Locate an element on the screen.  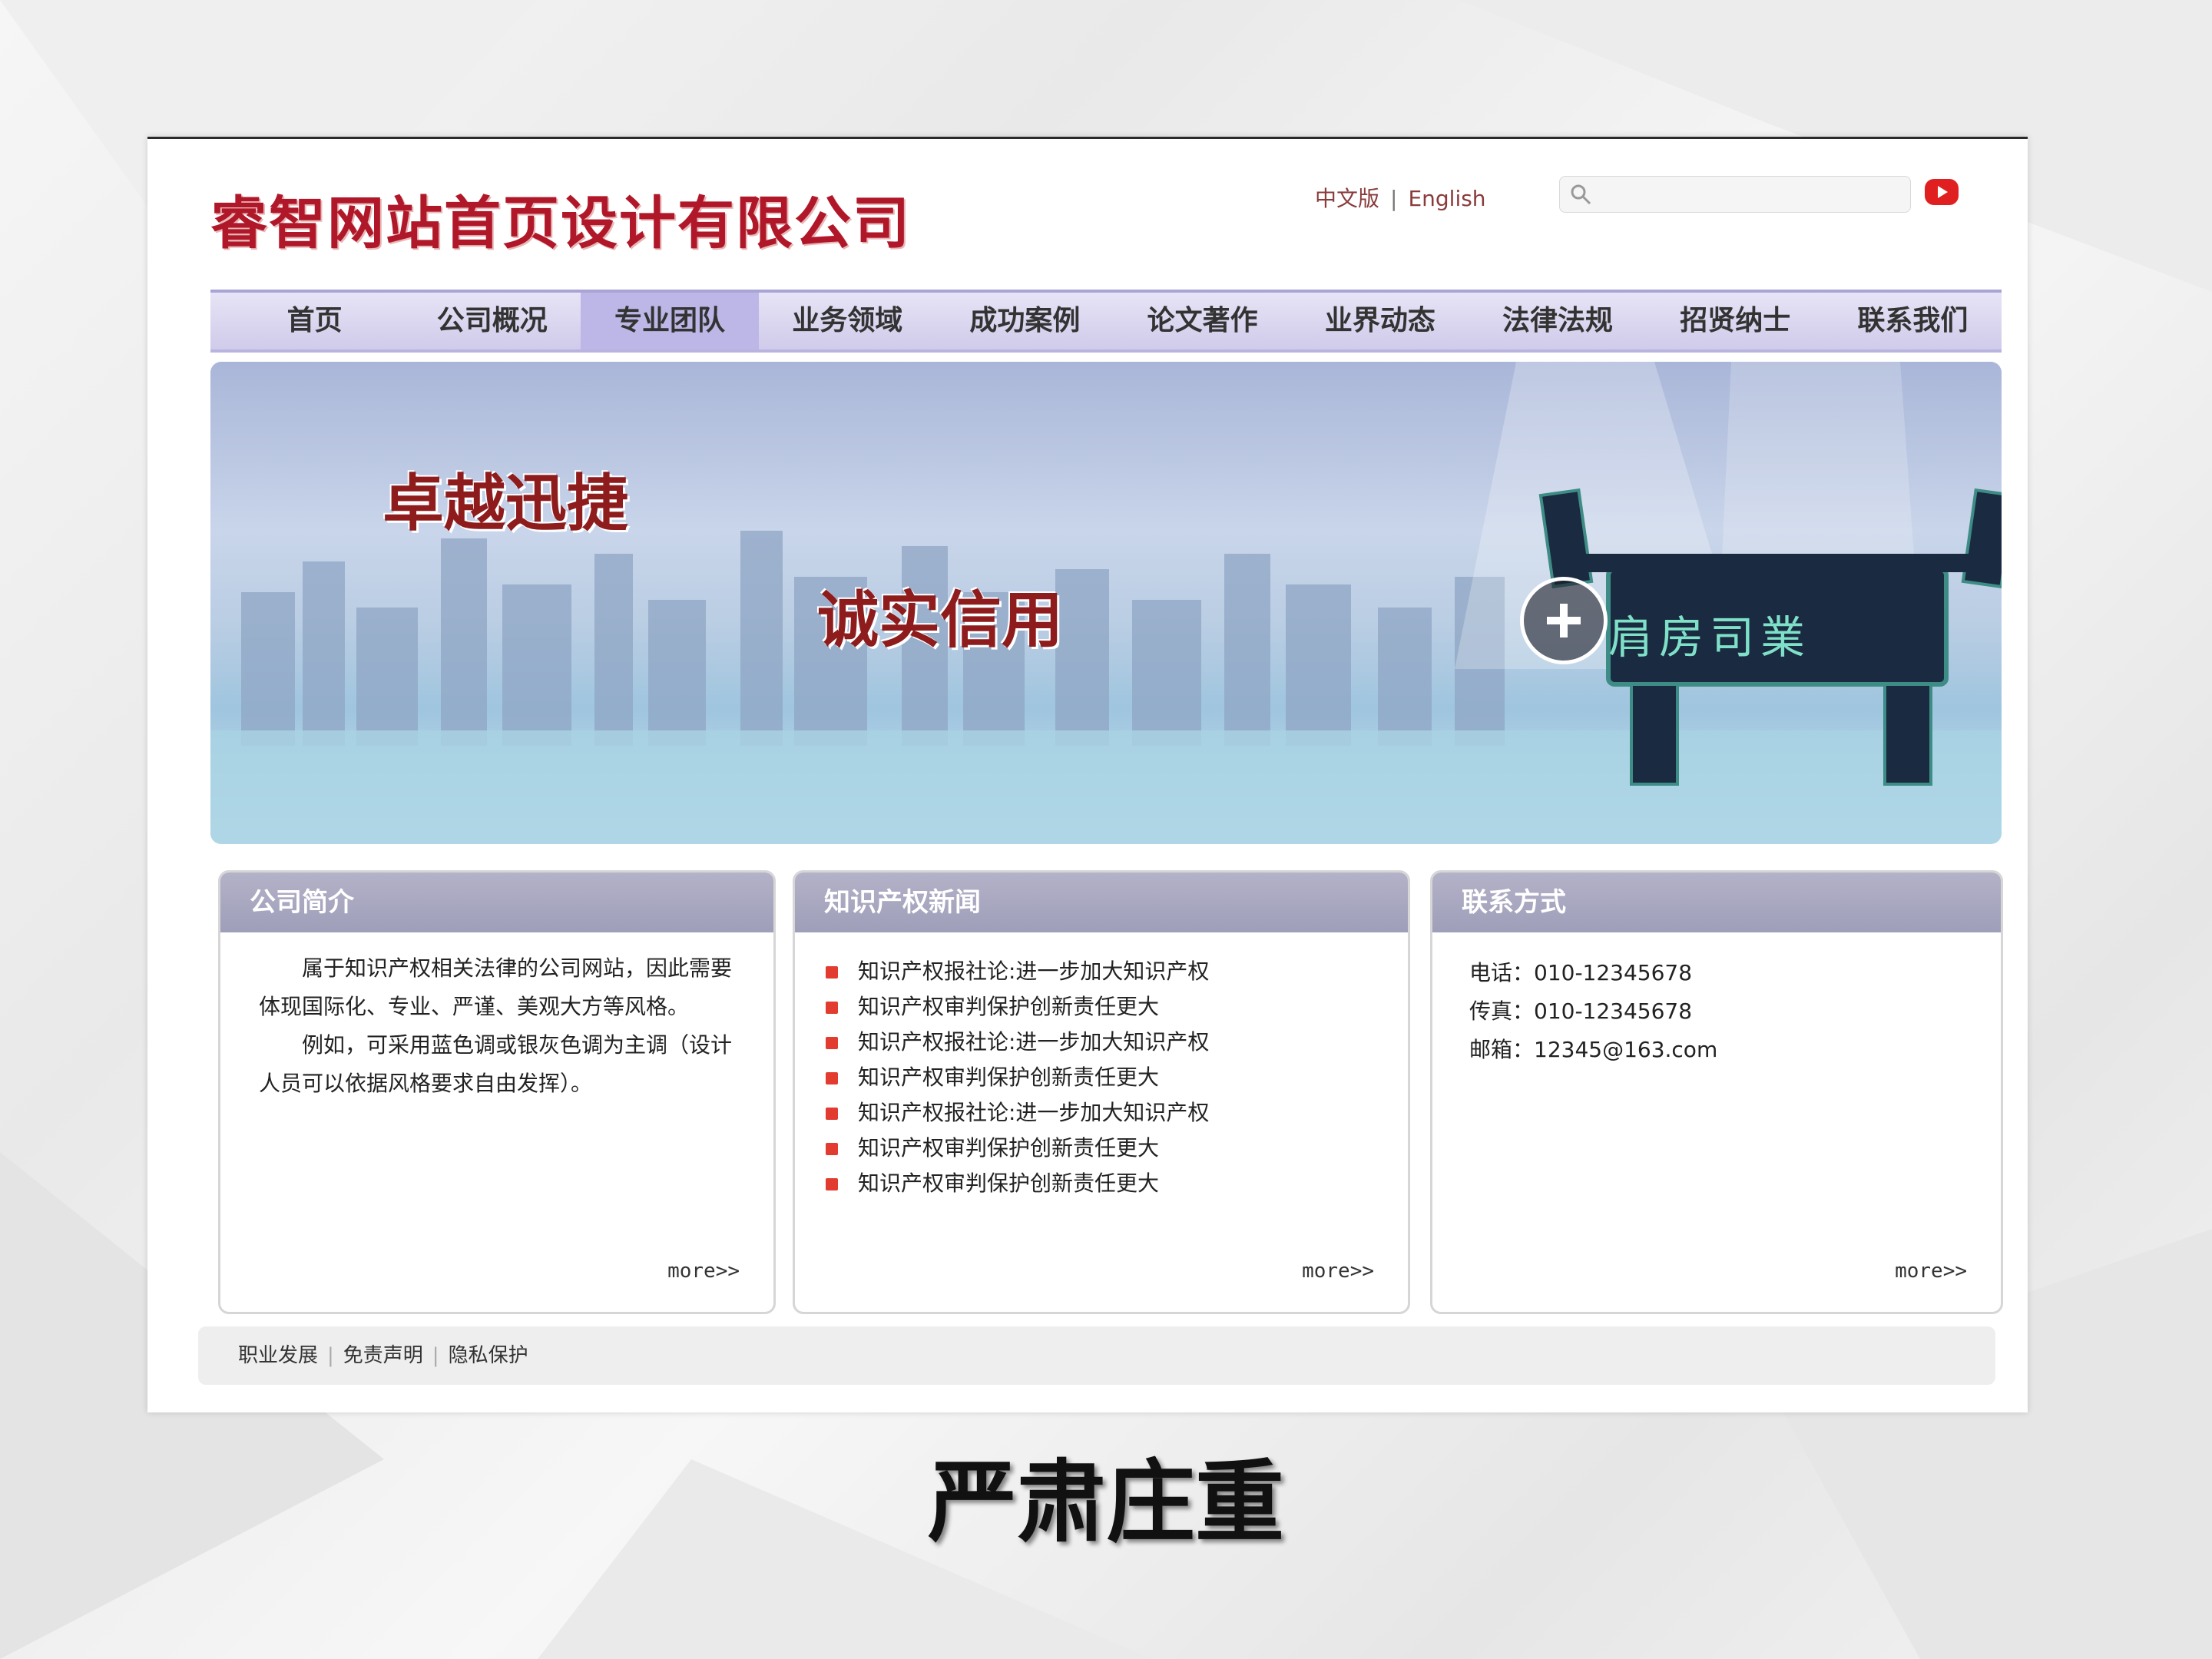
footer-link-privacy: 隐私保护 is located at coordinates (488, 1356).